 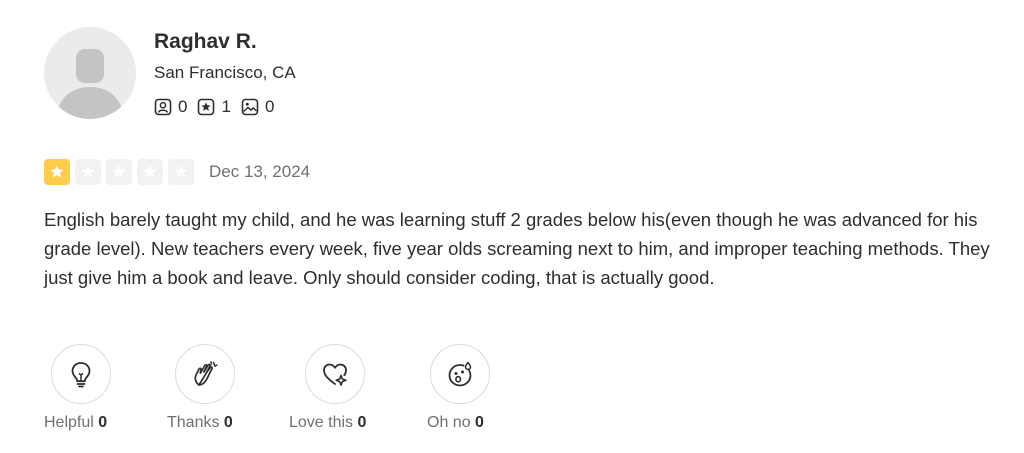 I want to click on star-rating: Dec 13, 2024, so click(x=177, y=172).